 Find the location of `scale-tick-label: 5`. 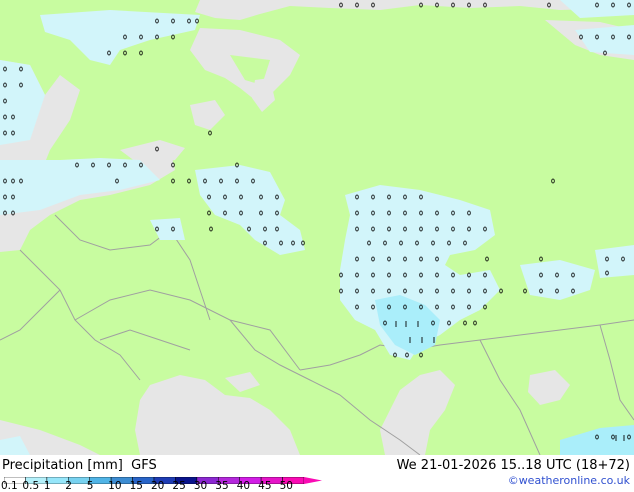

scale-tick-label: 5 is located at coordinates (90, 486).